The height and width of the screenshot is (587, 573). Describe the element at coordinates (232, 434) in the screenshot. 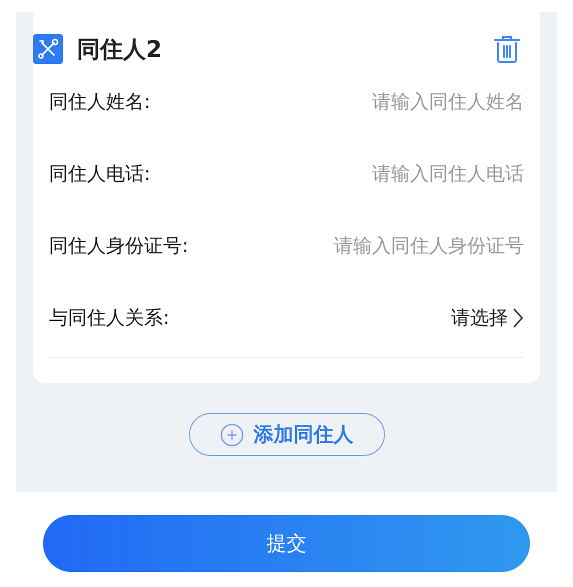

I see `plus-circle-icon` at that location.